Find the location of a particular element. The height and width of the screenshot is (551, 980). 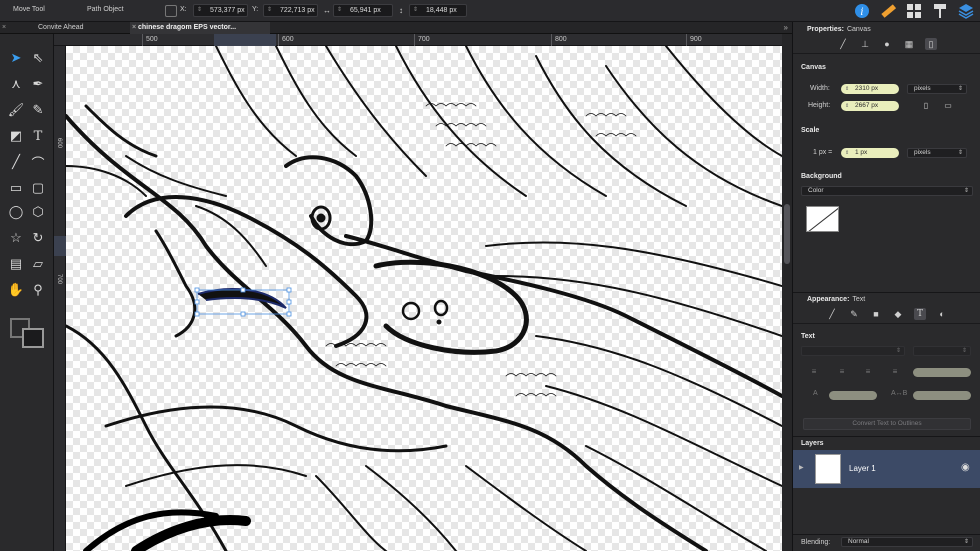

background-color-swatch is located at coordinates (822, 219).